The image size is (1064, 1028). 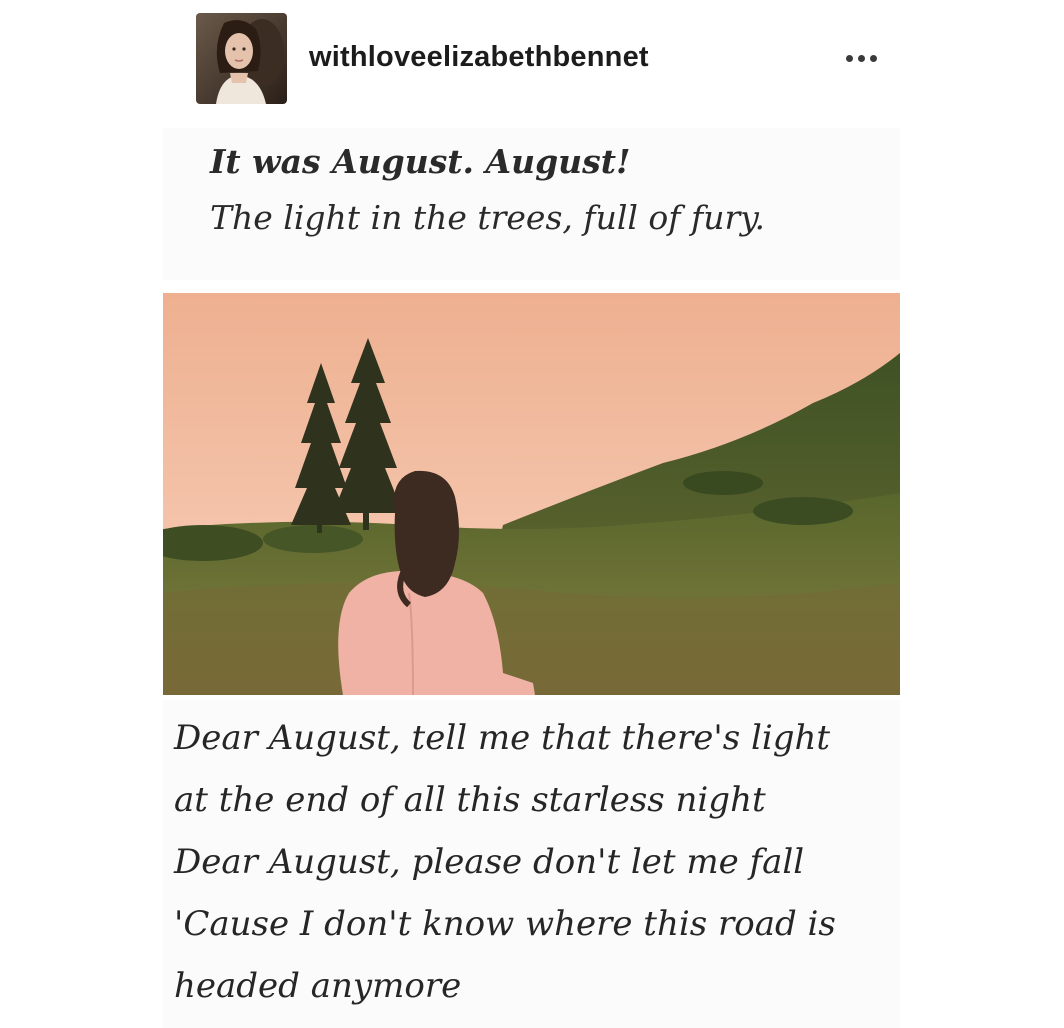 What do you see at coordinates (420, 161) in the screenshot?
I see `quote-line-1: It was August. August!` at bounding box center [420, 161].